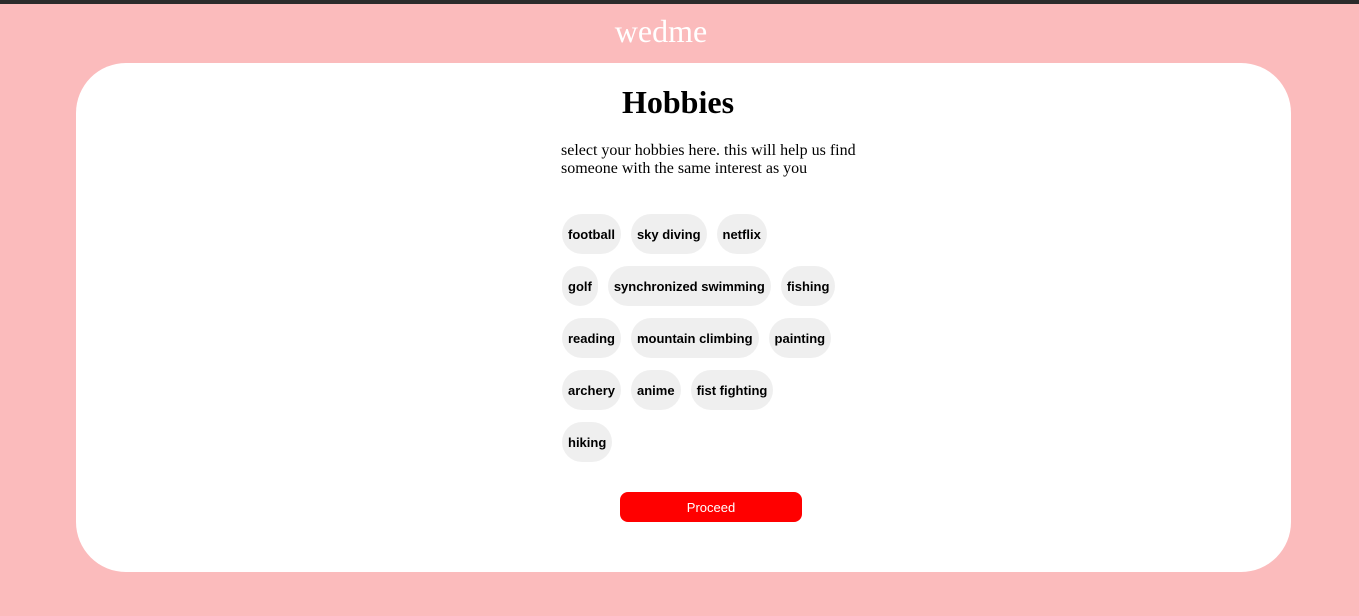  Describe the element at coordinates (661, 31) in the screenshot. I see `brand-logo: wedme` at that location.